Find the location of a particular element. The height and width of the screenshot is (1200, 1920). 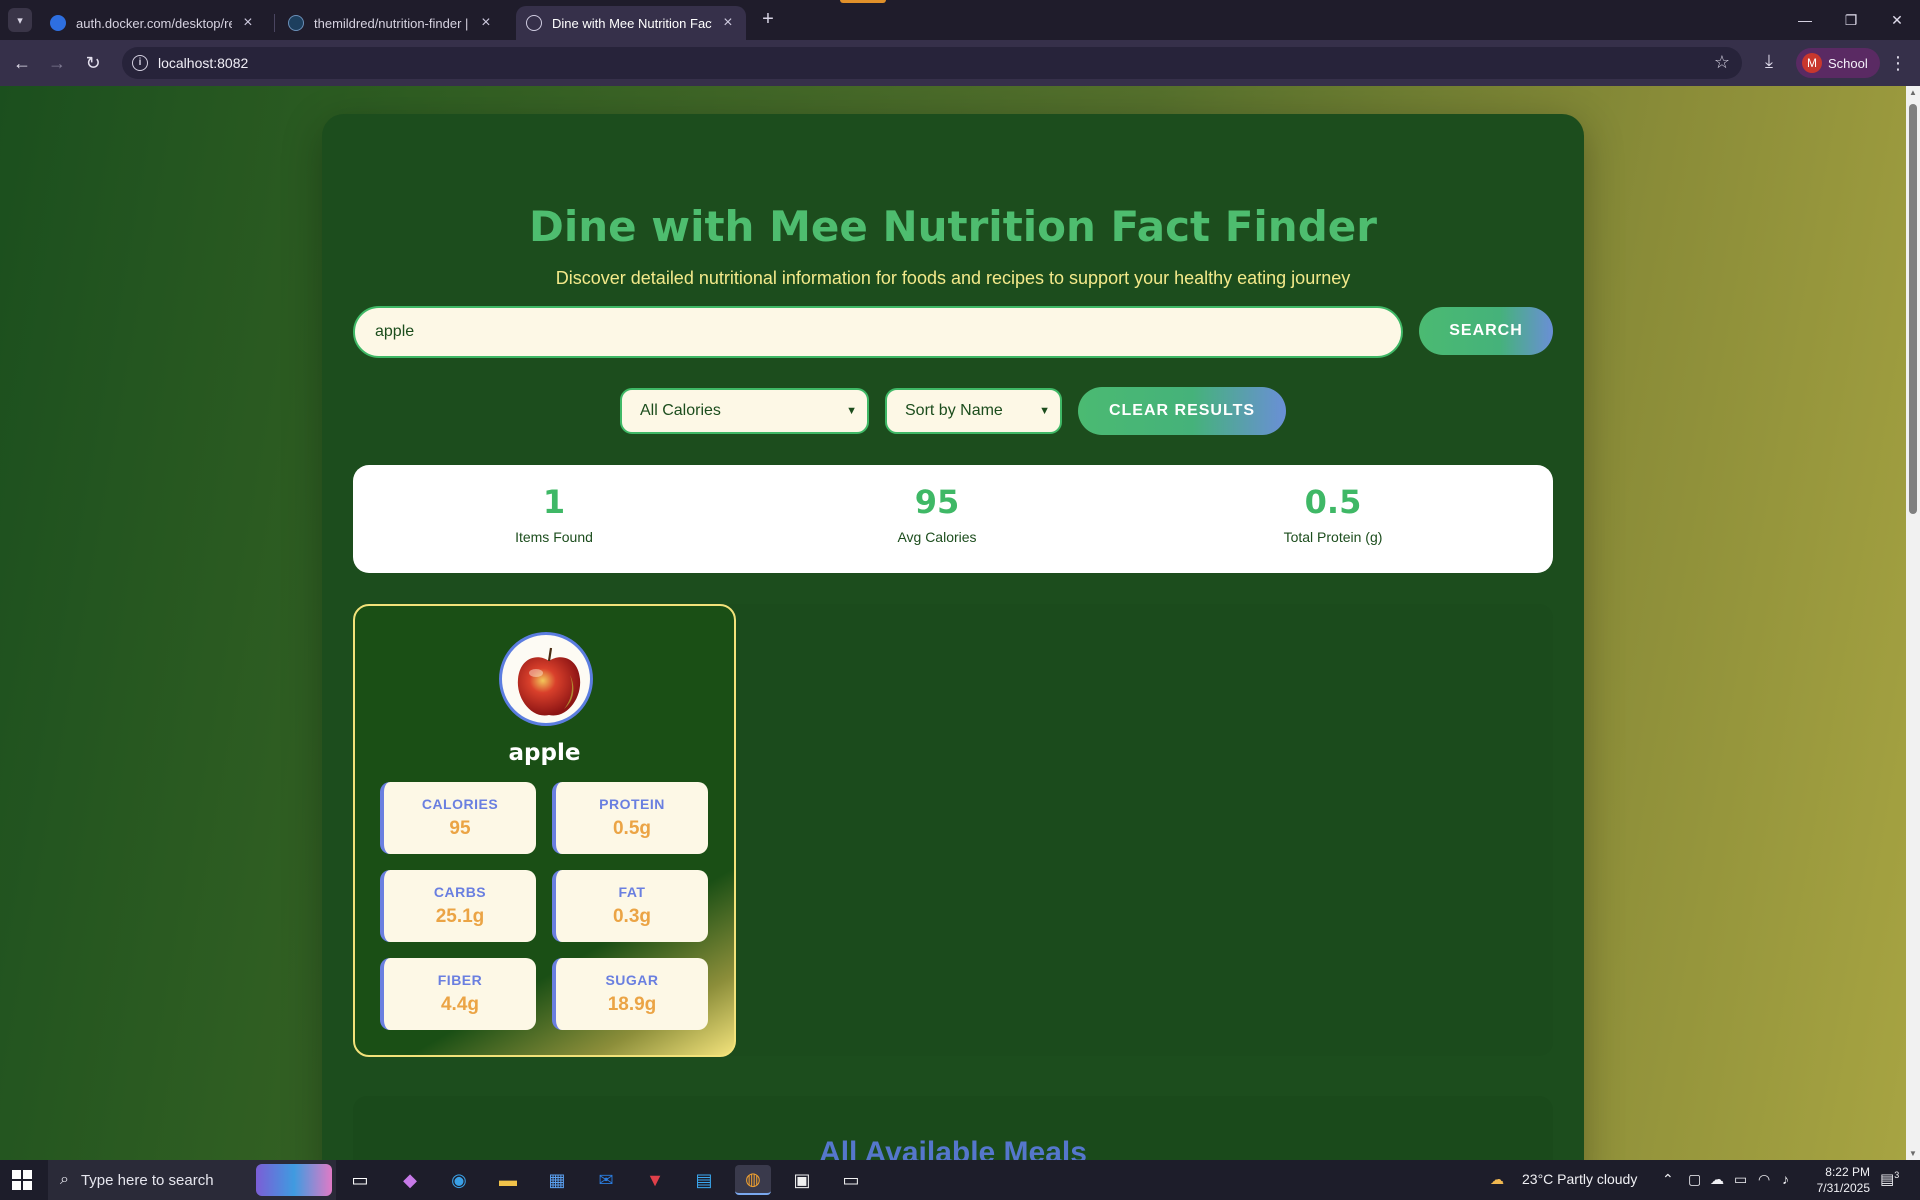

minimize-icon: — is located at coordinates (1805, 20).